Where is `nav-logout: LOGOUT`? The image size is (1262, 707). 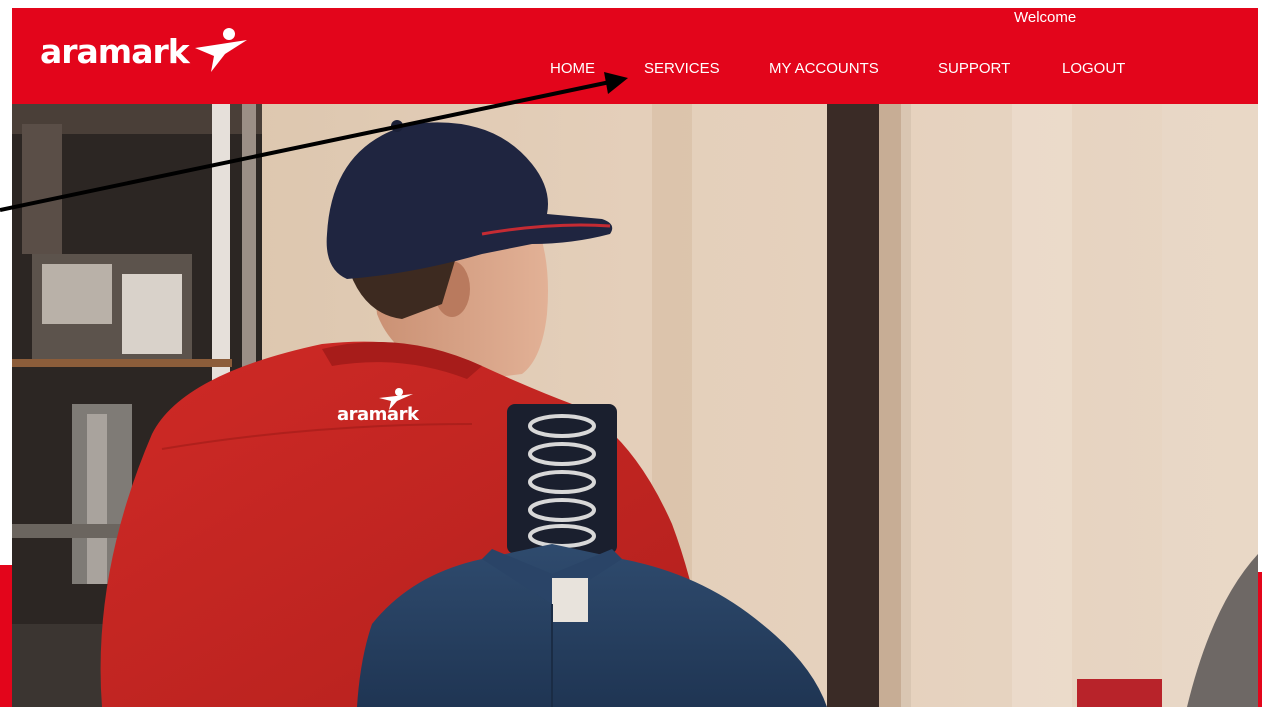 nav-logout: LOGOUT is located at coordinates (1093, 68).